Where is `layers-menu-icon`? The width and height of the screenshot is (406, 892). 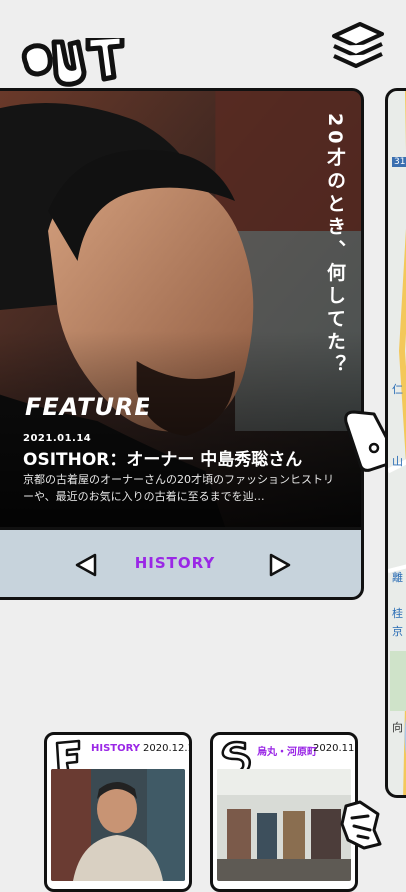 layers-menu-icon is located at coordinates (358, 46).